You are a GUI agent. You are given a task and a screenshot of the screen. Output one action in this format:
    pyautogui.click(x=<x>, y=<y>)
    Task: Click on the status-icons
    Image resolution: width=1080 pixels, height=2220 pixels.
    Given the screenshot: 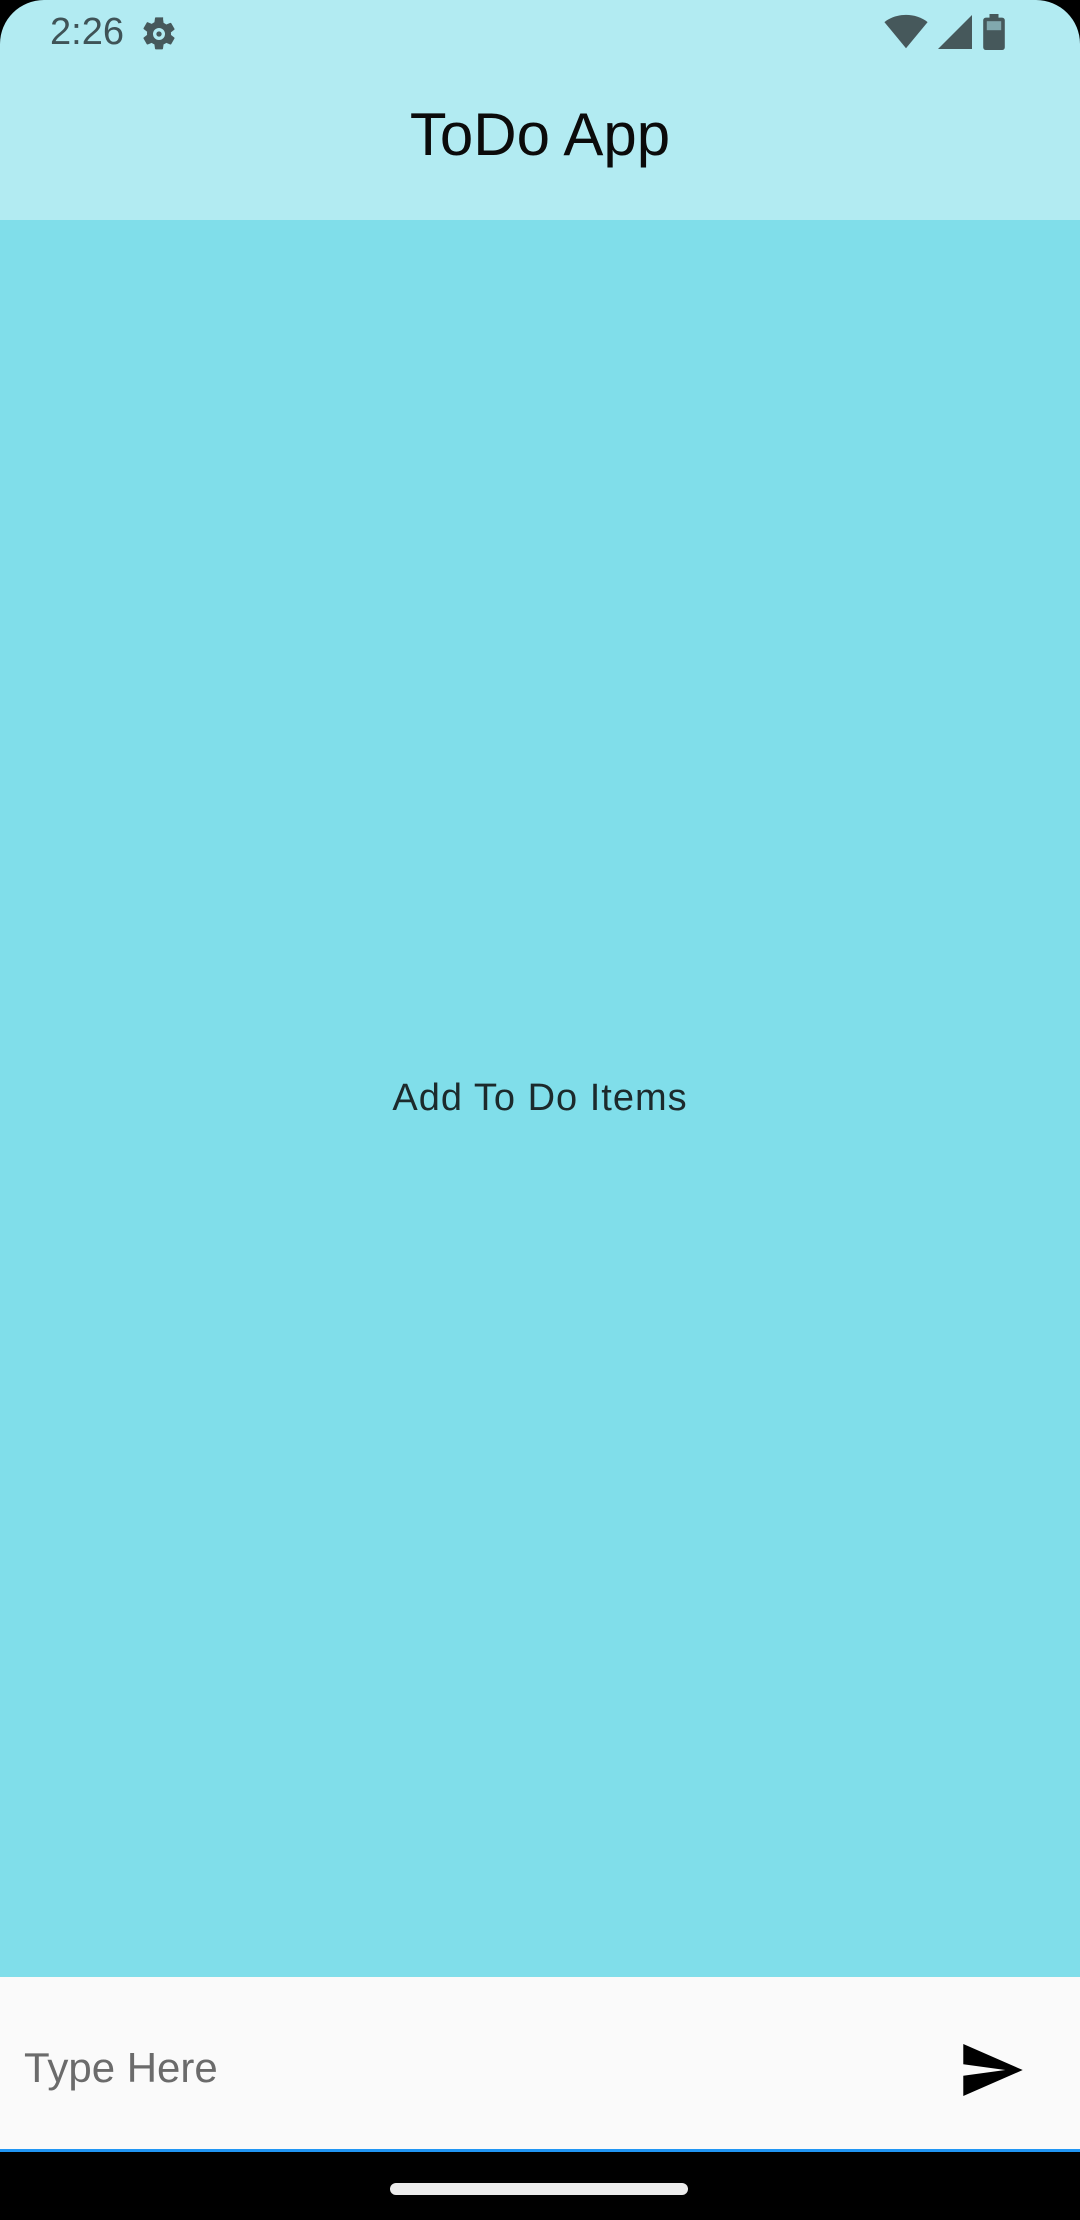 What is the action you would take?
    pyautogui.click(x=945, y=34)
    